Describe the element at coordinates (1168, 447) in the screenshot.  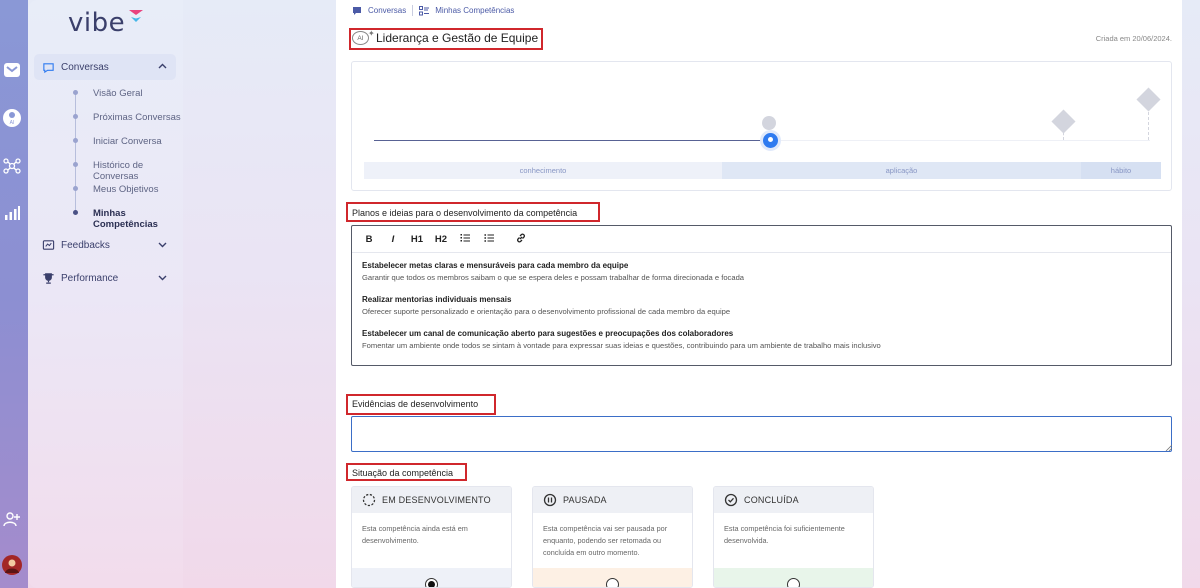
I see `resize-handle-icon` at that location.